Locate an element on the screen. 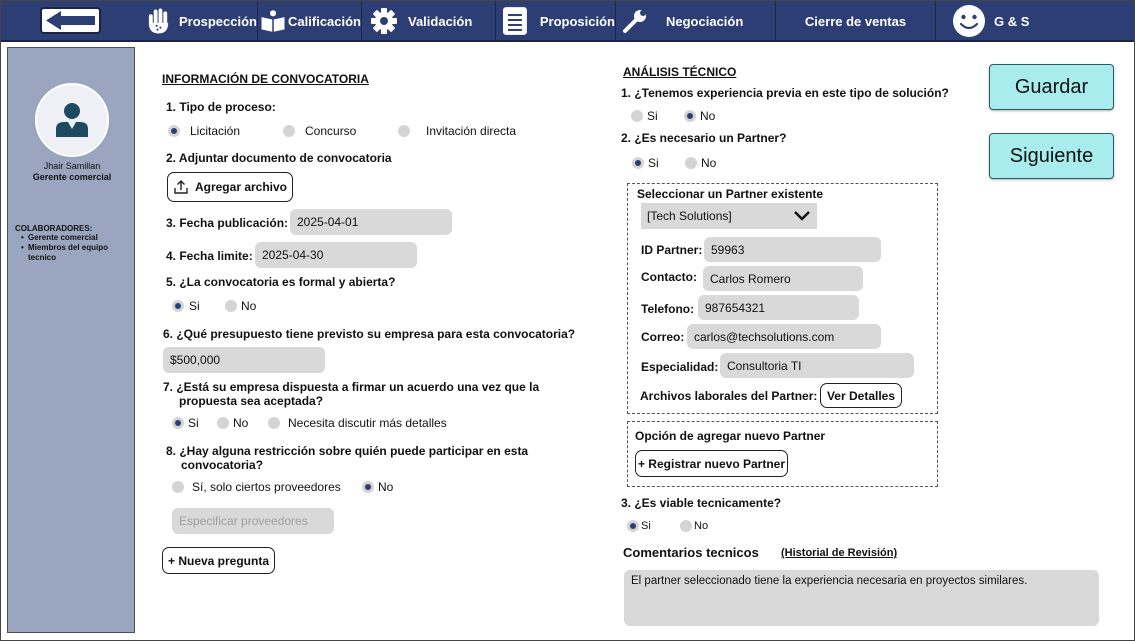  radio-acuerdo-no: No is located at coordinates (232, 423).